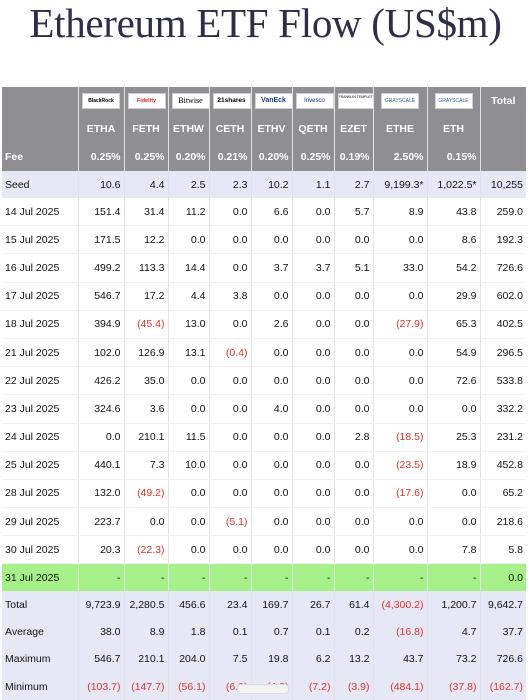  I want to click on flow-cell: 11.5, so click(189, 437).